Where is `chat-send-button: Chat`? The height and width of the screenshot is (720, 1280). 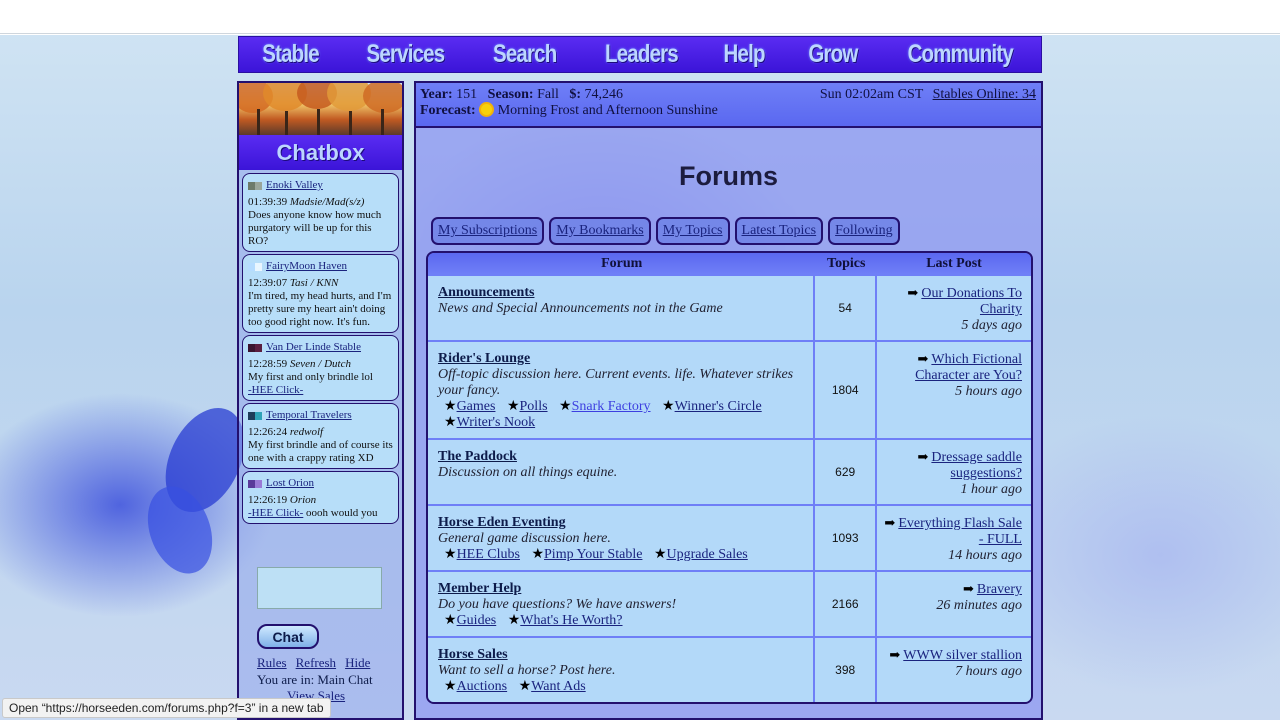 chat-send-button: Chat is located at coordinates (288, 636).